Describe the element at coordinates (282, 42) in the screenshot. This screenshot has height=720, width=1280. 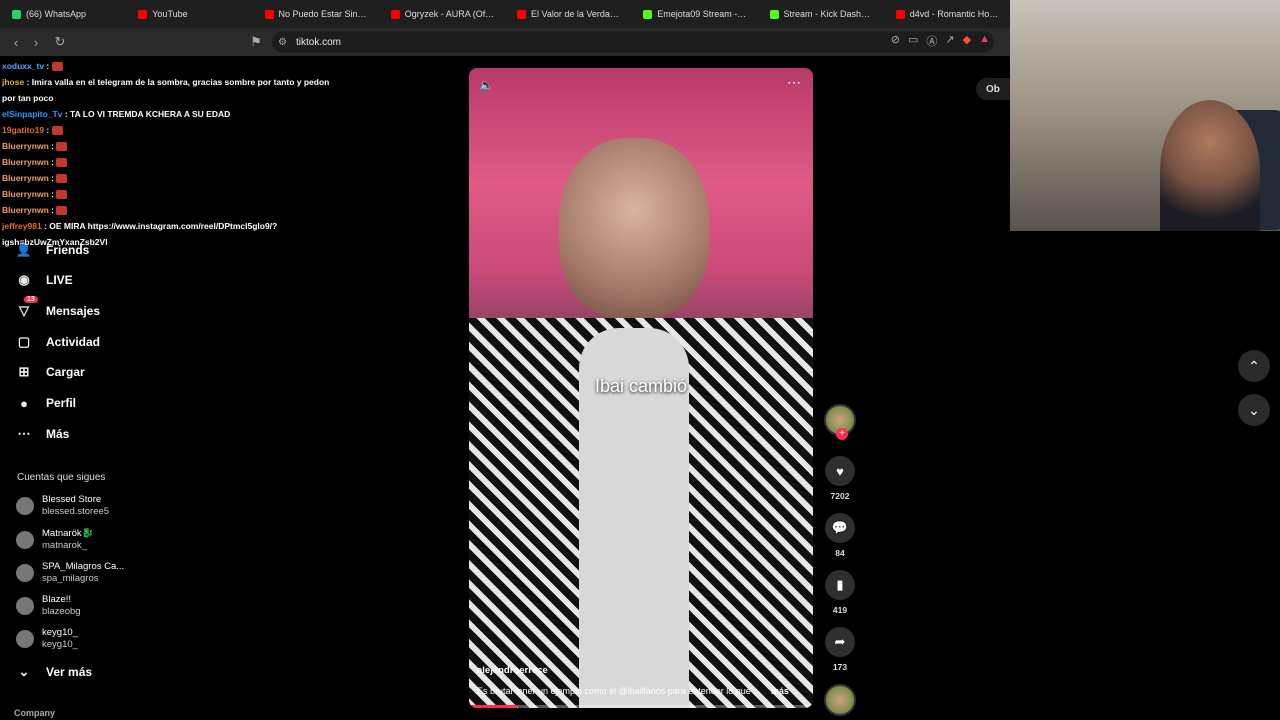
I see `site-info-icon: ⚙` at that location.